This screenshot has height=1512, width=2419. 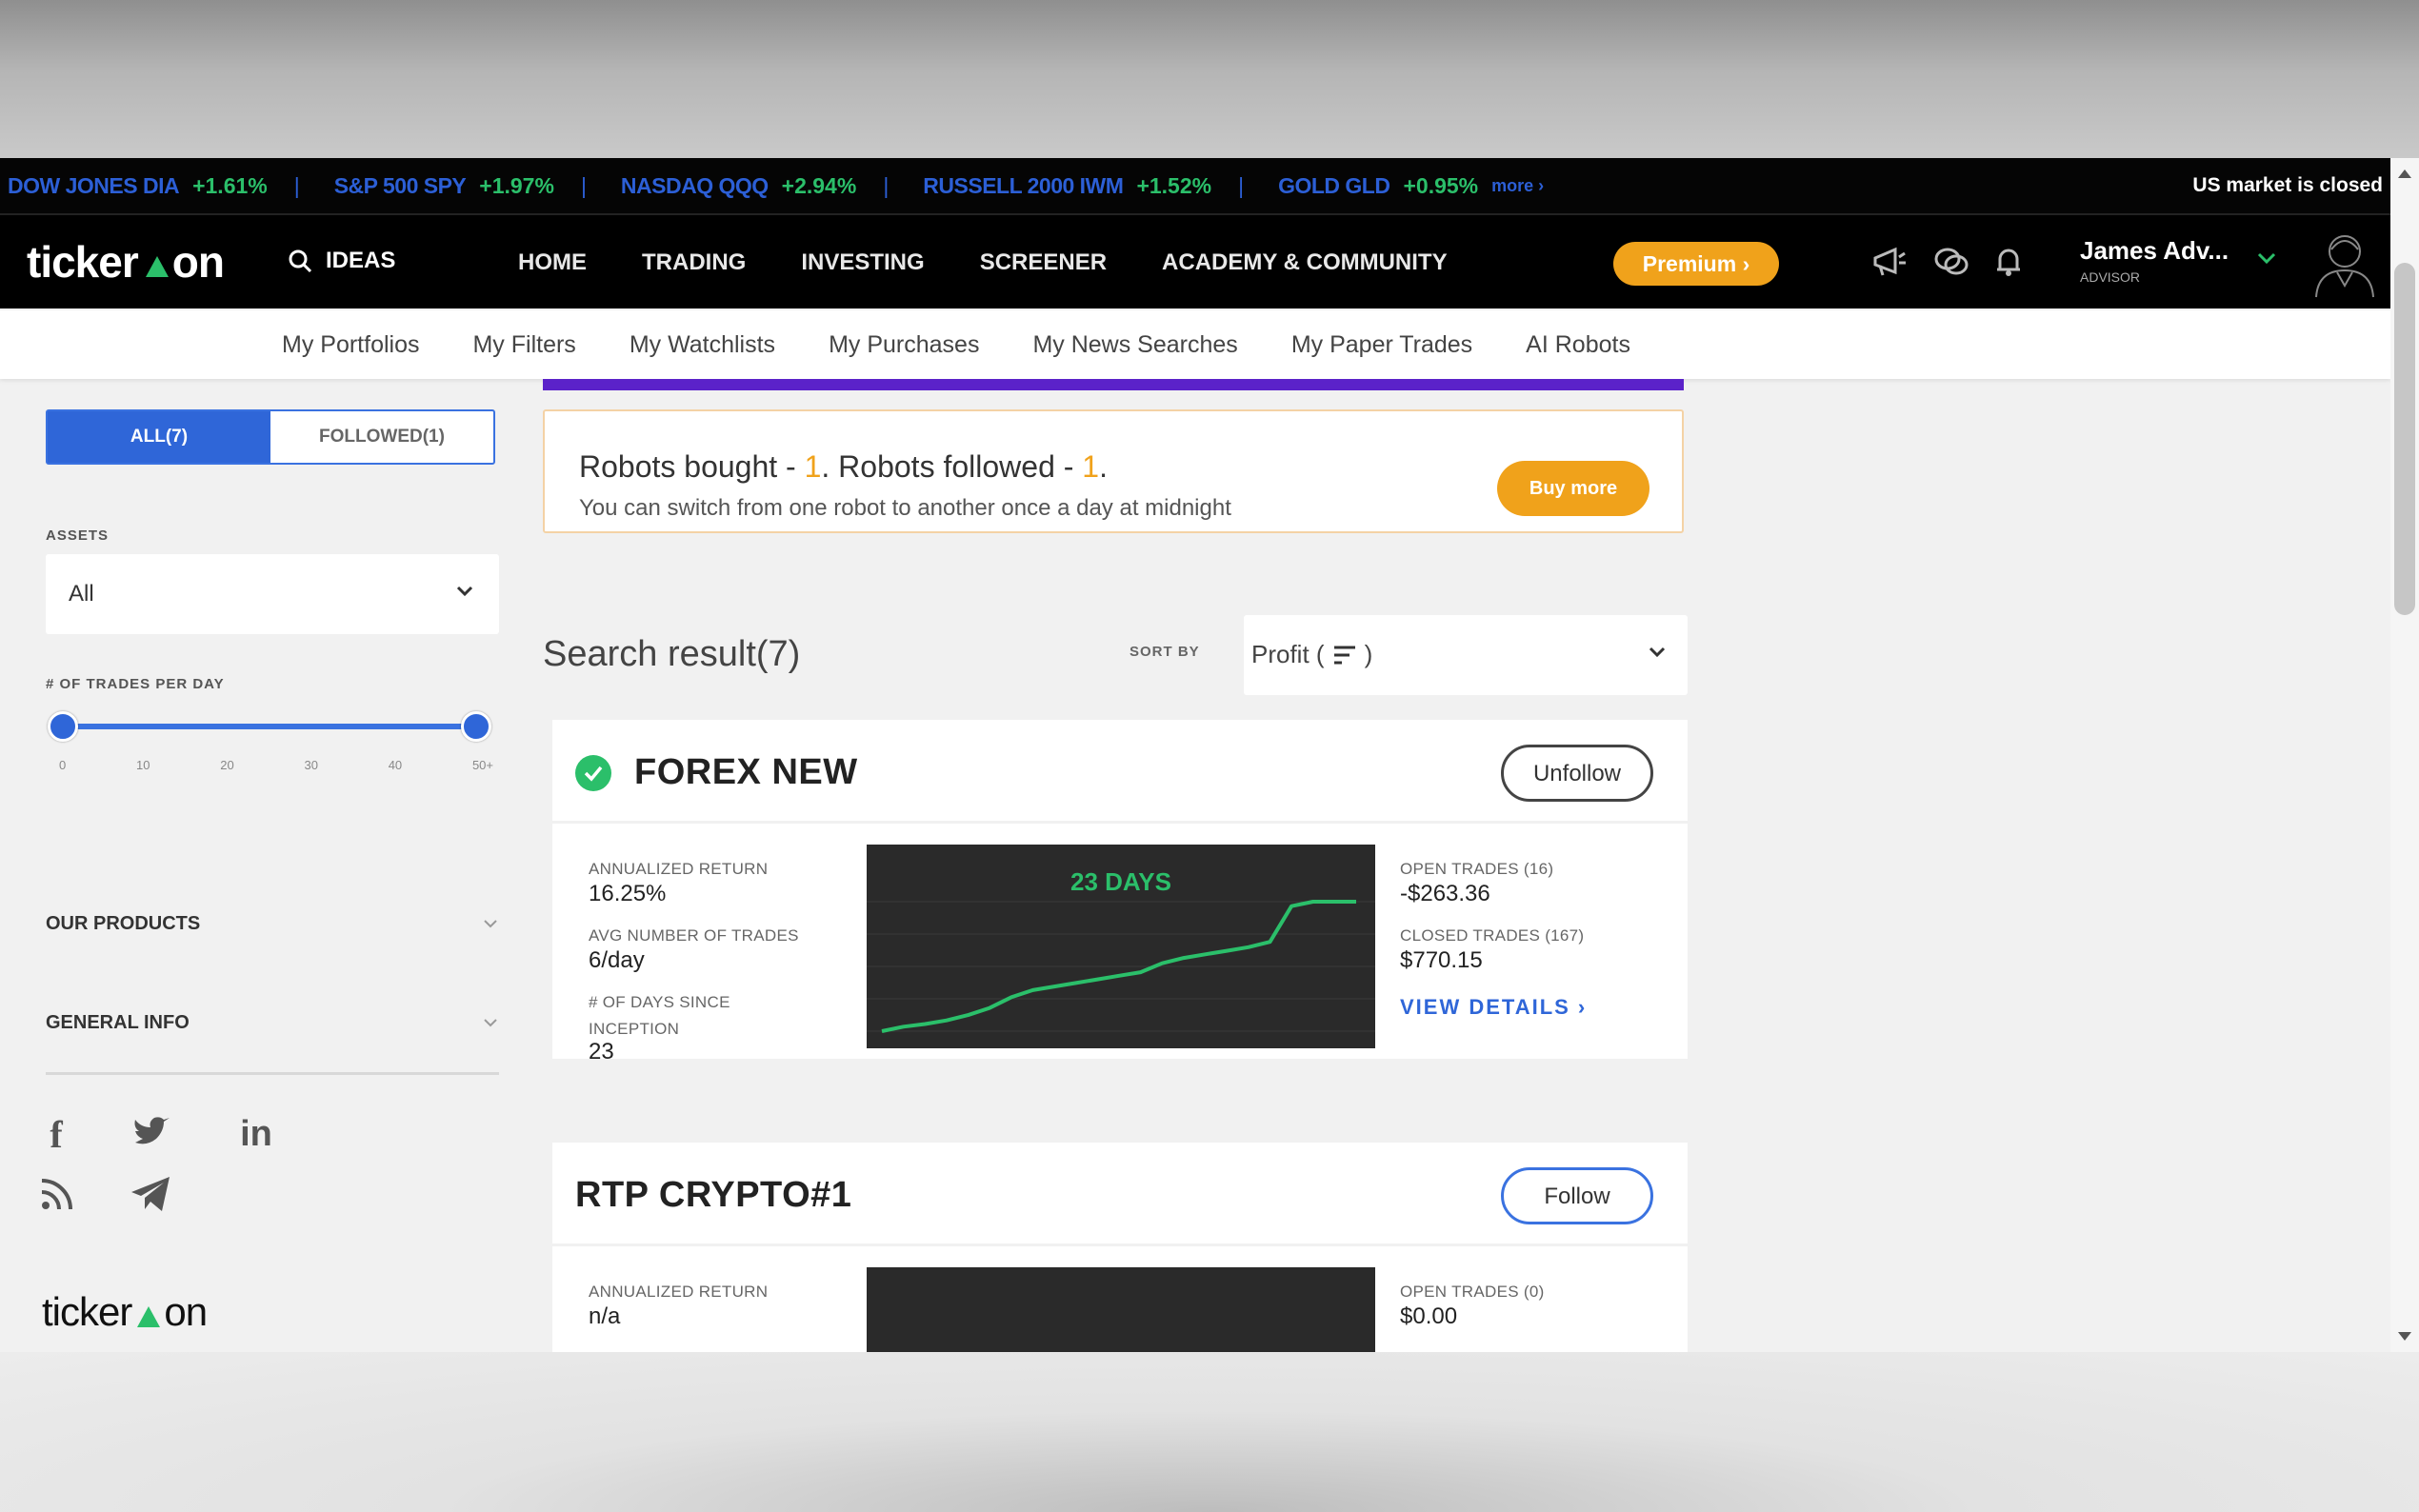 What do you see at coordinates (1573, 488) in the screenshot?
I see `buy-more-button: Buy more` at bounding box center [1573, 488].